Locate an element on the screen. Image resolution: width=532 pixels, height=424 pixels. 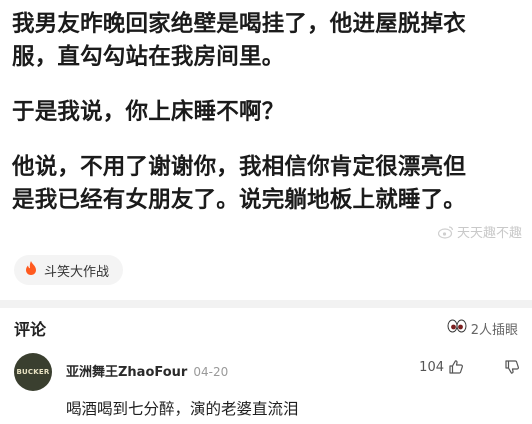
participants: 2人插眼 is located at coordinates (482, 328).